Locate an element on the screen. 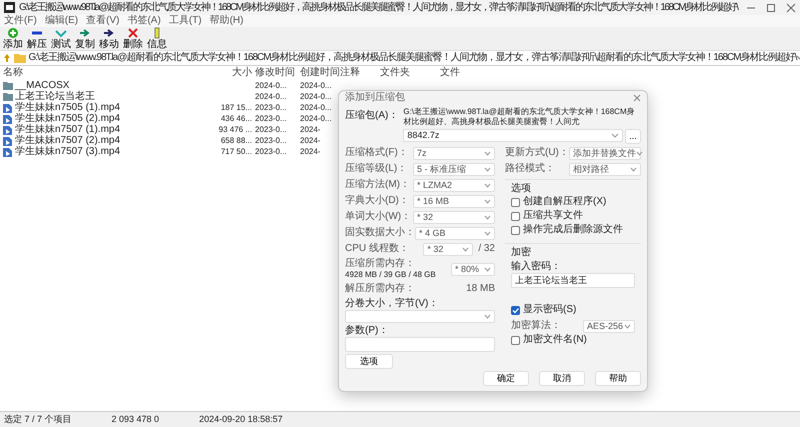 The width and height of the screenshot is (800, 427). status-text: 2 093 478 0 is located at coordinates (136, 419).